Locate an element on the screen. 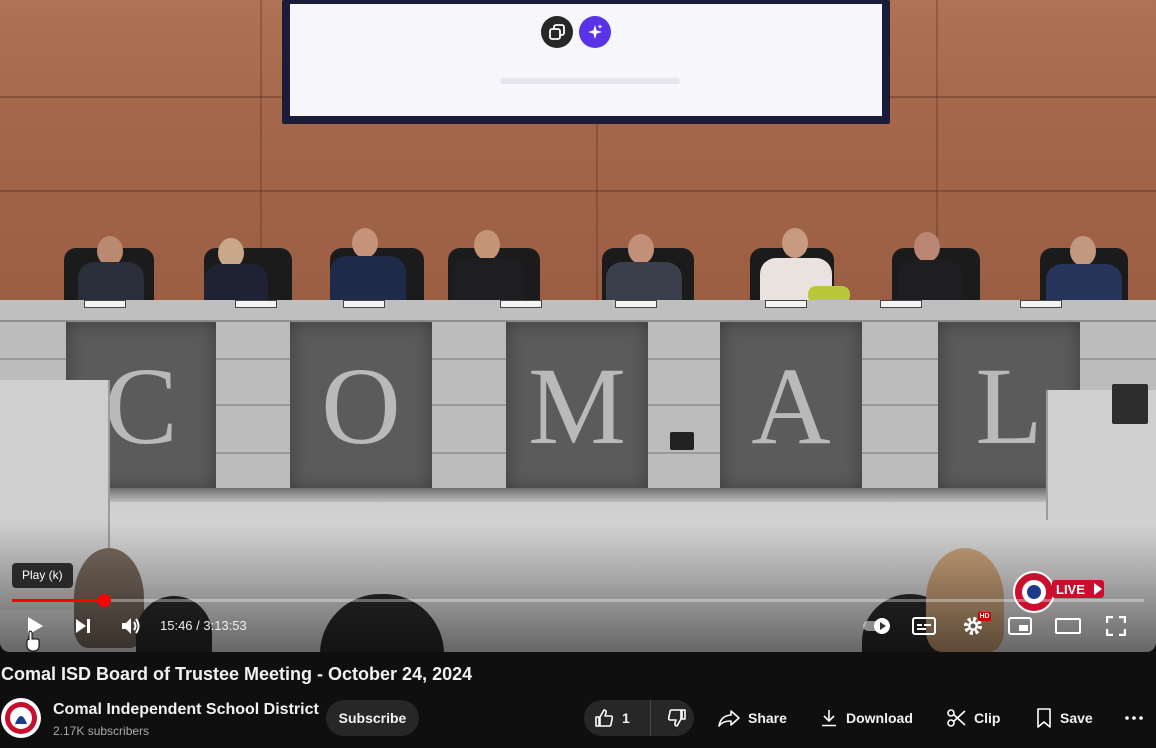 This screenshot has width=1156, height=748. subtitles-button is located at coordinates (924, 626).